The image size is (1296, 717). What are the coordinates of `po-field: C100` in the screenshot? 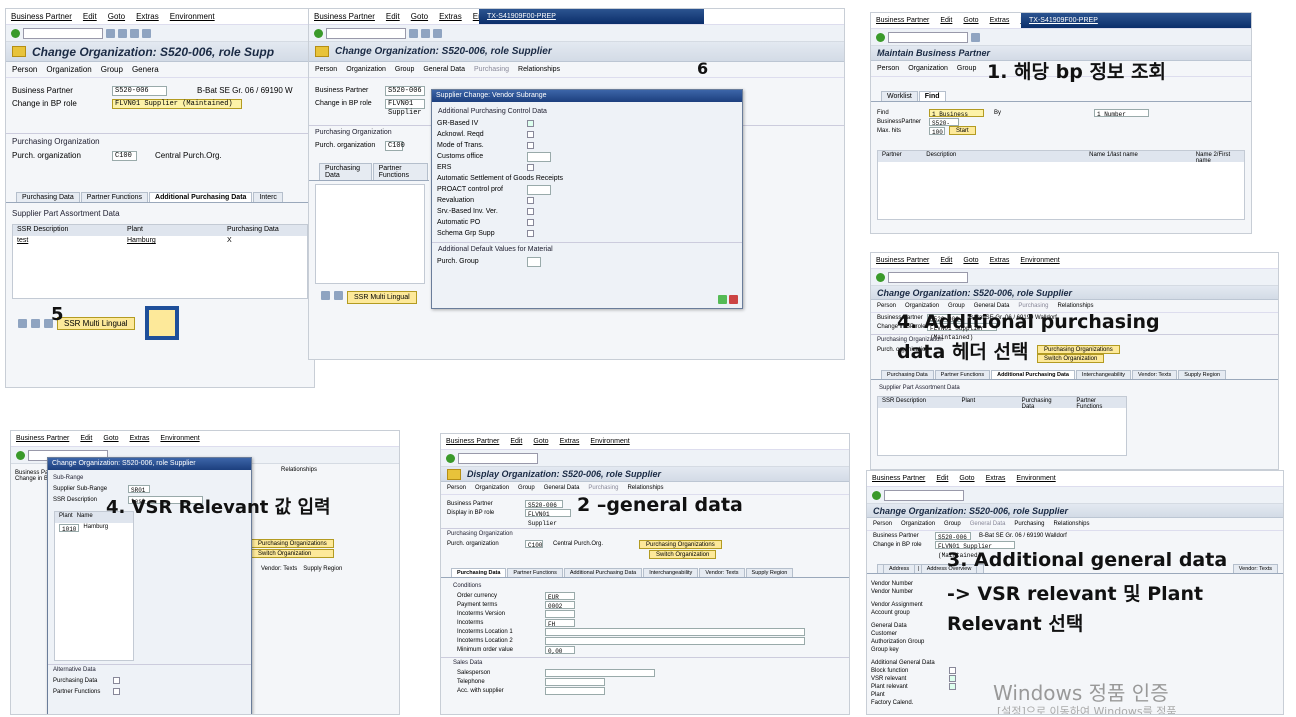 It's located at (395, 145).